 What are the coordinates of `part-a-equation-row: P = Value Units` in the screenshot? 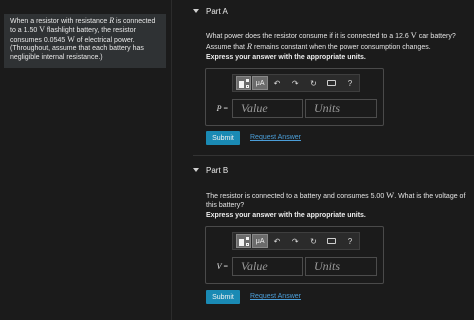 It's located at (293, 108).